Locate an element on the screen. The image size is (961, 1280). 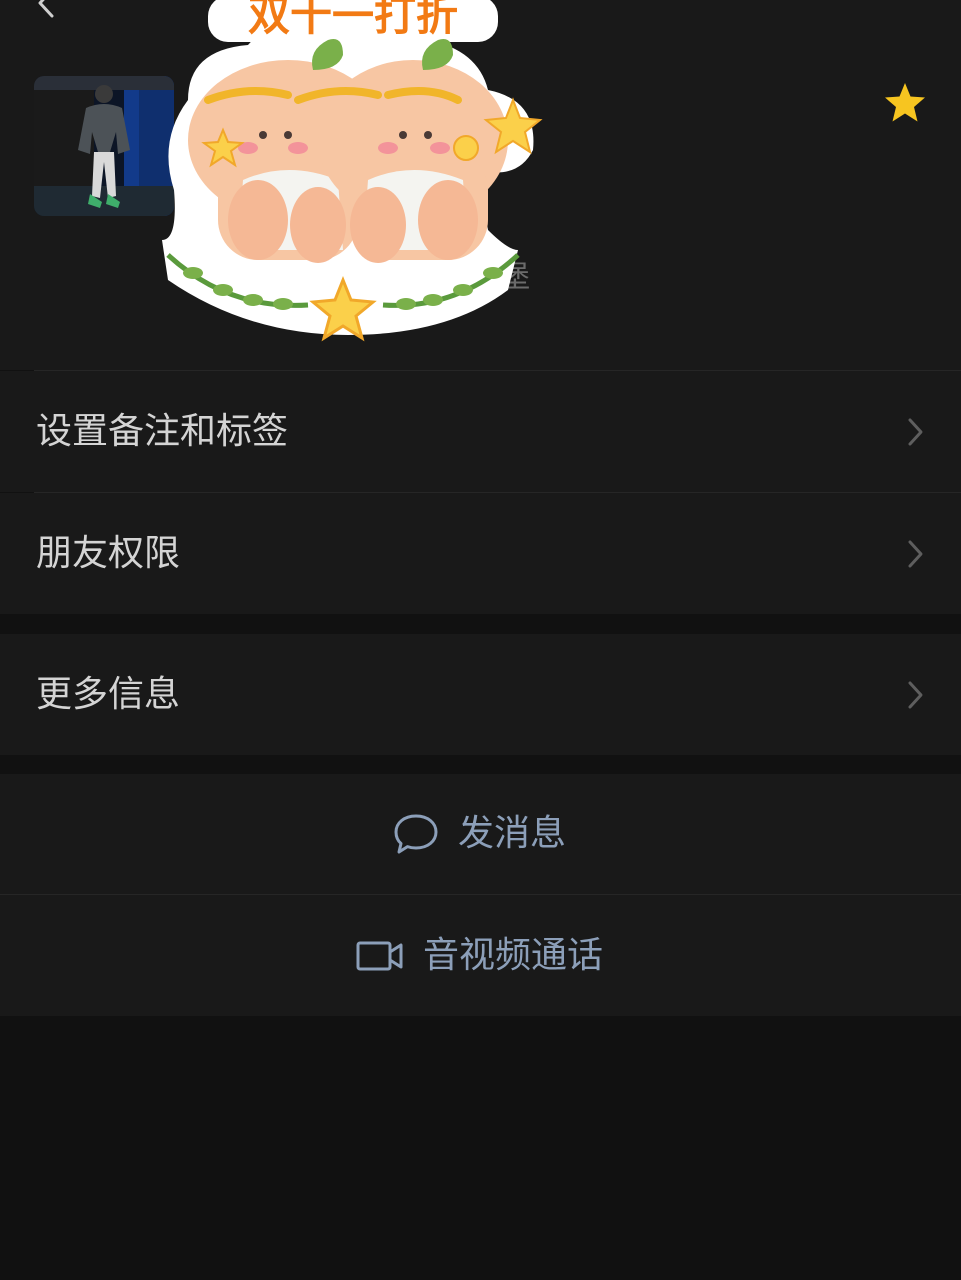
back-icon is located at coordinates (47, 10).